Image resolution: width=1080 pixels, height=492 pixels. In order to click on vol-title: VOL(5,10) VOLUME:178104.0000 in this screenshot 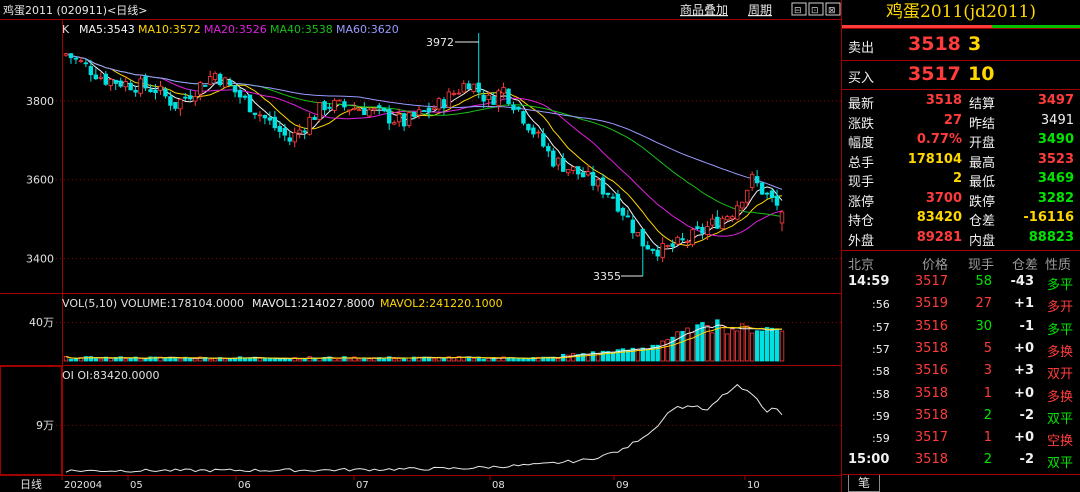, I will do `click(153, 303)`.